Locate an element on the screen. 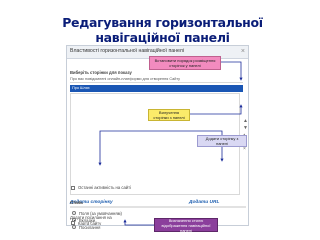 The image size is (320, 240). callout-add-page: Додати сторінку з панелі is located at coordinates (222, 141).